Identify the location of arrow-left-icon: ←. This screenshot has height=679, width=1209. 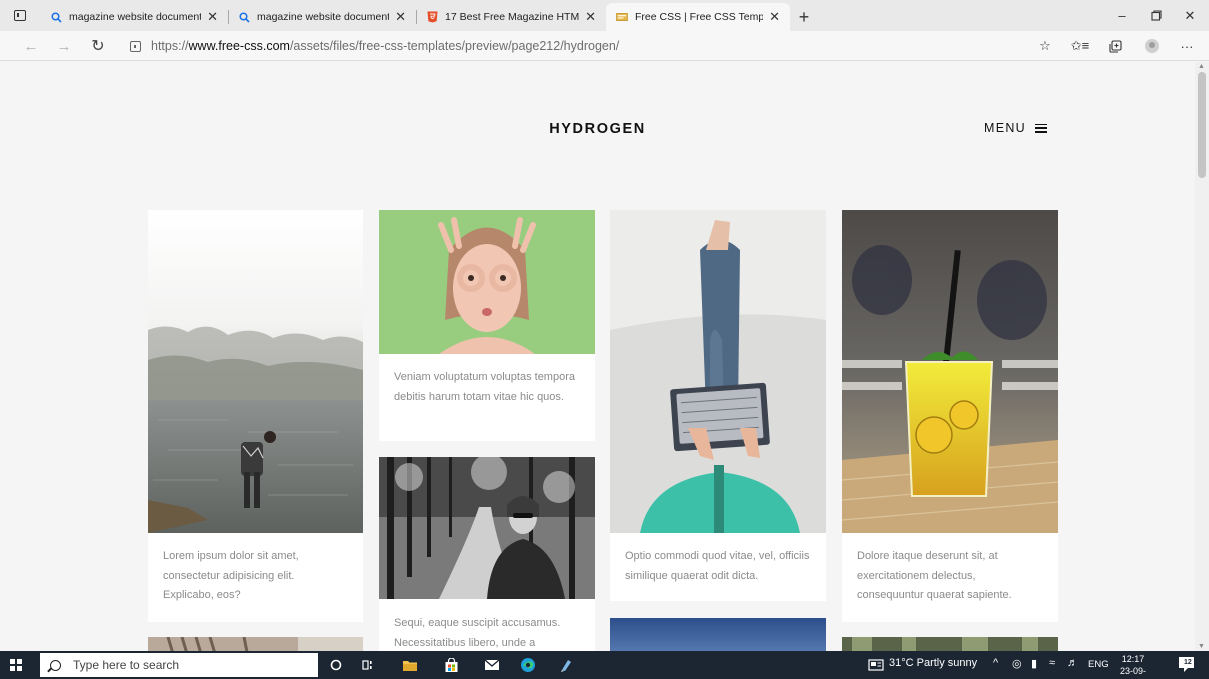
(31, 46).